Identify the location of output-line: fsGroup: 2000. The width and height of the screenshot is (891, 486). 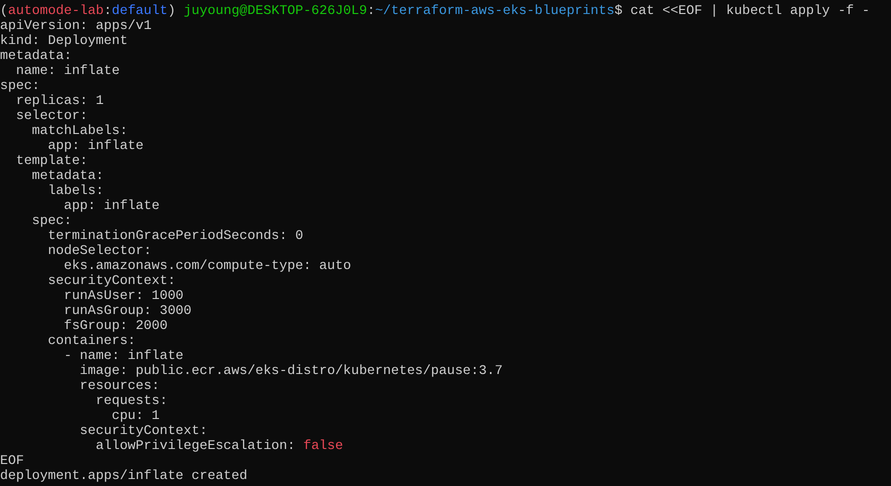
(115, 325).